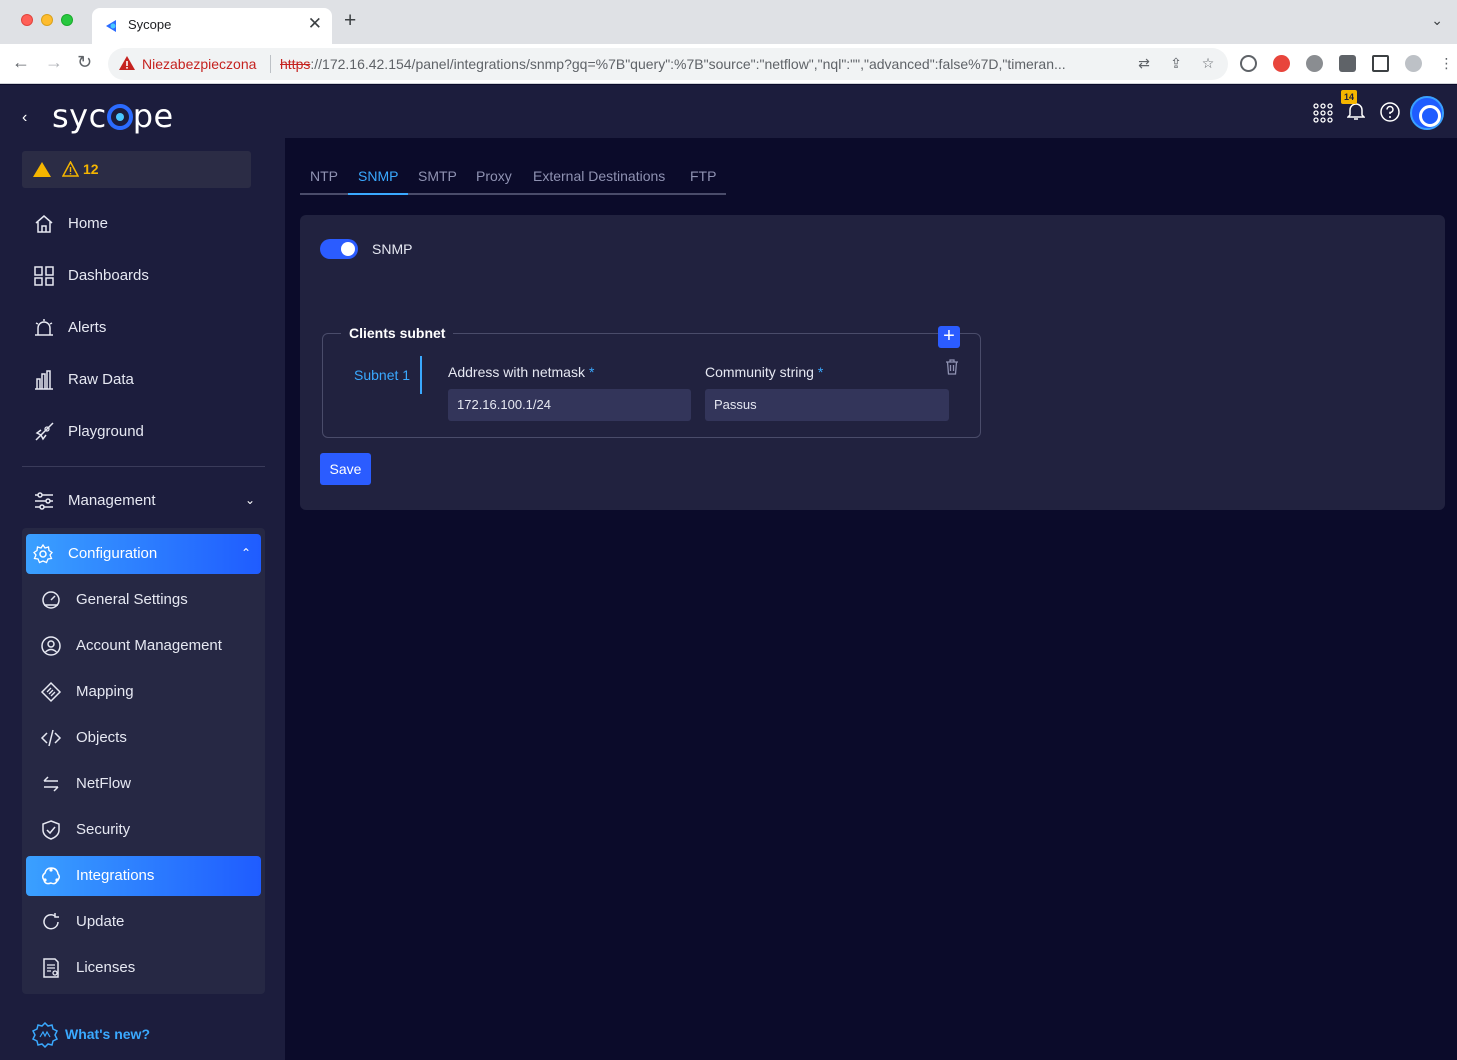 The image size is (1457, 1060). What do you see at coordinates (143, 380) in the screenshot?
I see `nav-item-raw-data: Raw Data` at bounding box center [143, 380].